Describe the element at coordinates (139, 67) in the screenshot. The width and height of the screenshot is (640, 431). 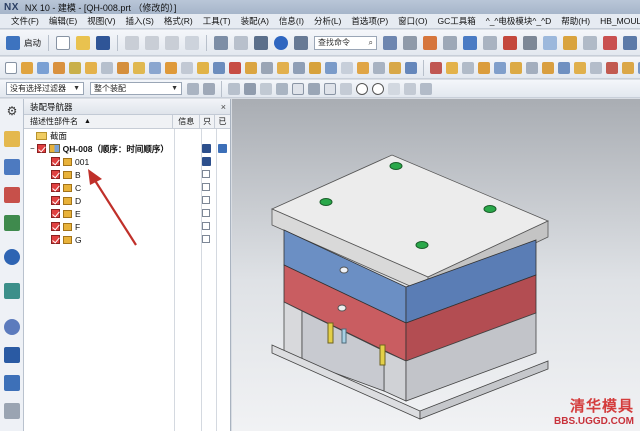
I see `pad-icon` at that location.